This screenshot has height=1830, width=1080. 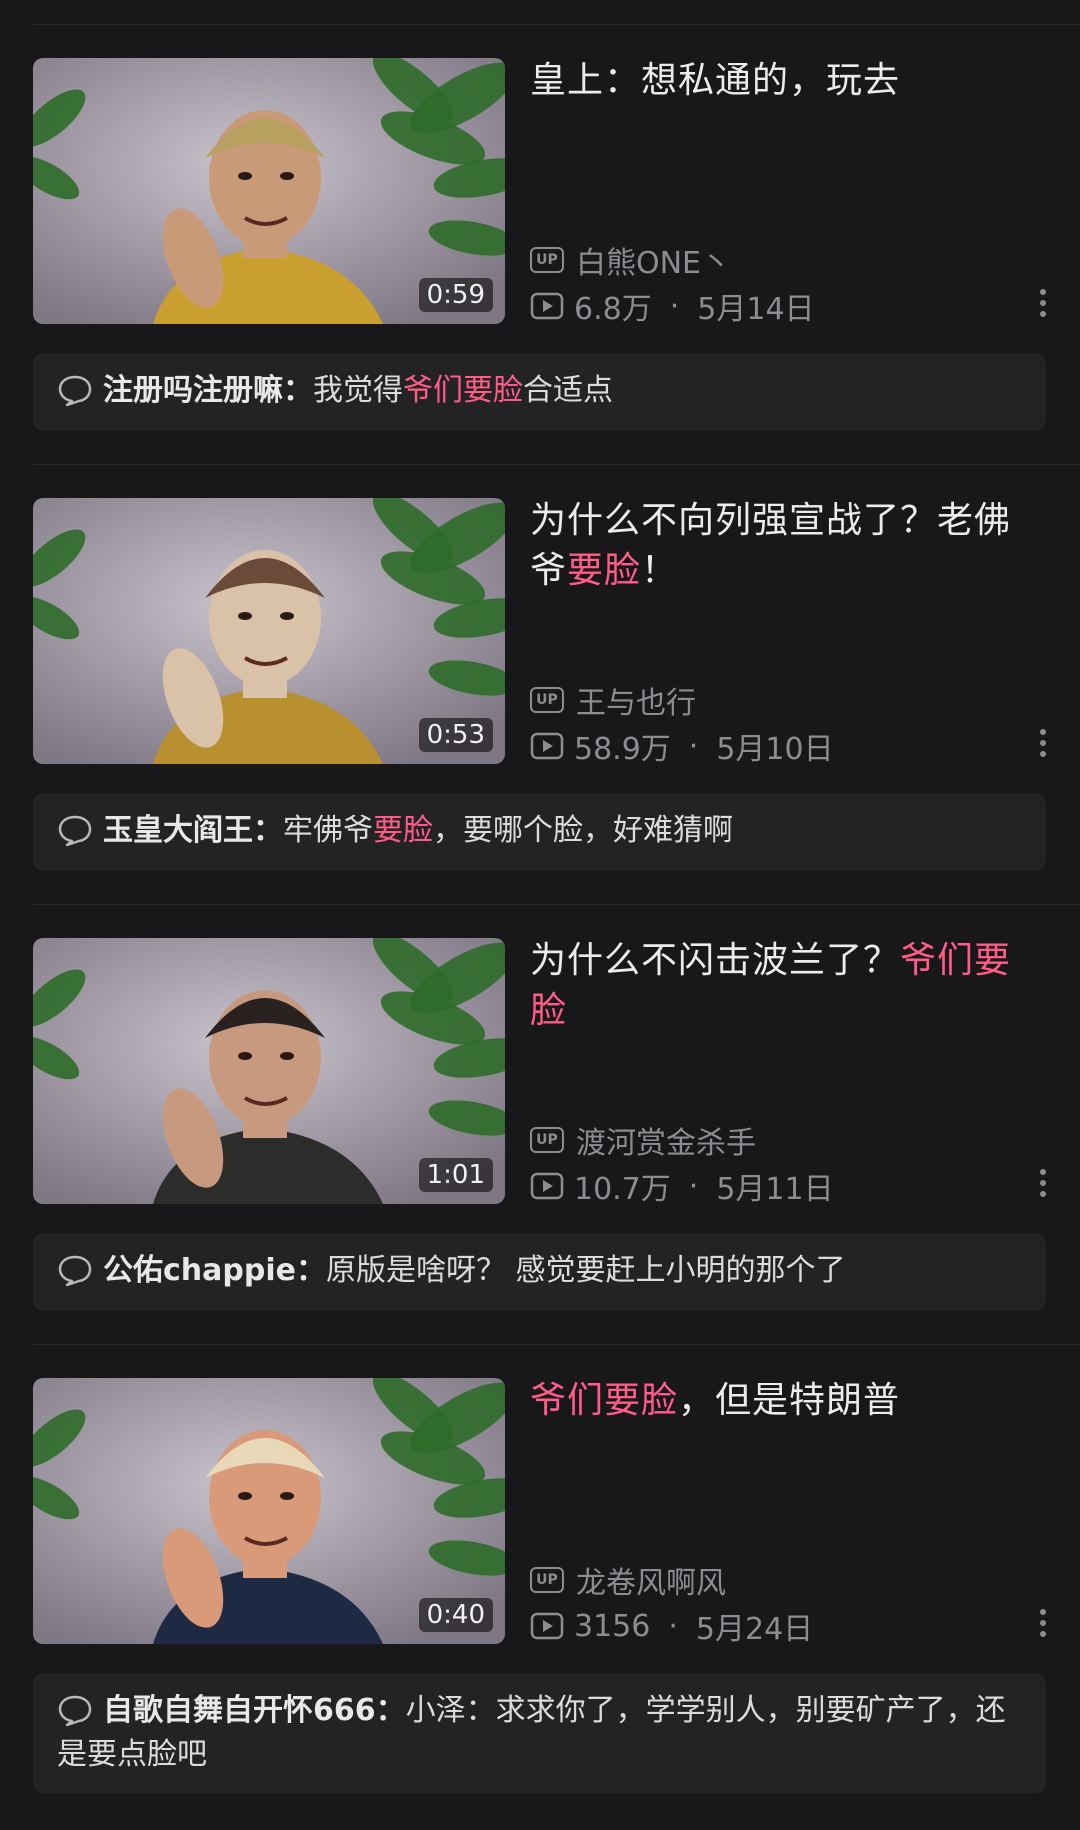 I want to click on view-count: 6.8万, so click(x=613, y=309).